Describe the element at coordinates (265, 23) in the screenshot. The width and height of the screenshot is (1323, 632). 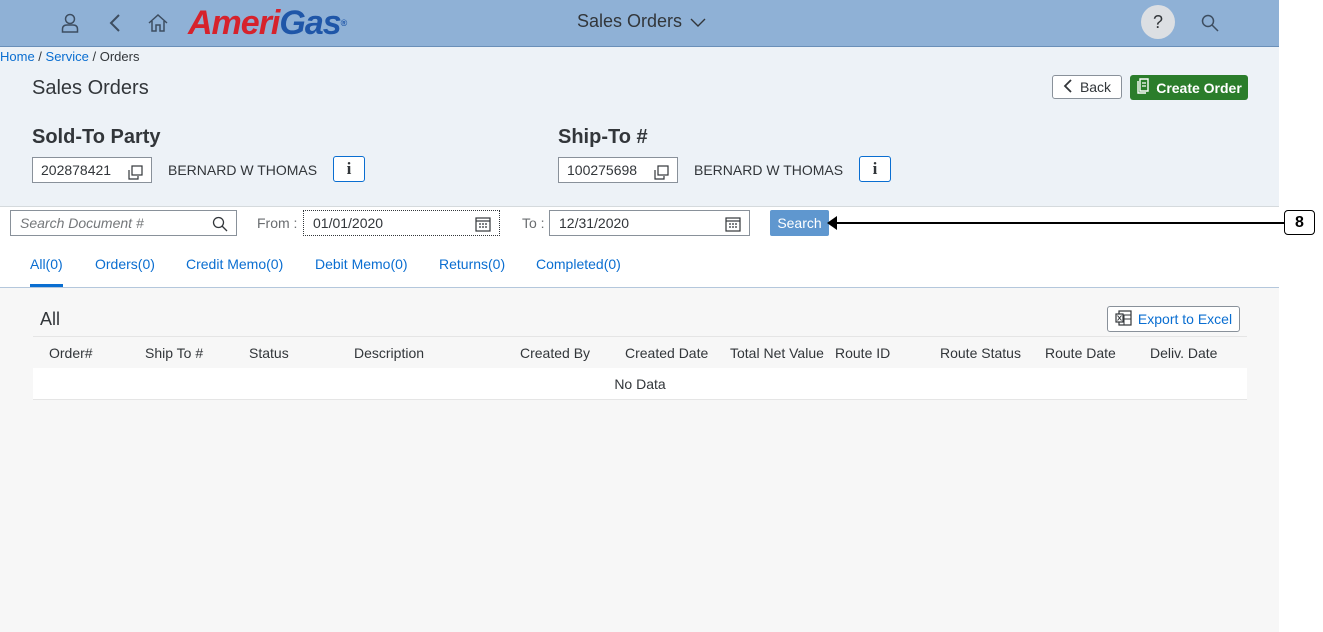
I see `logo-text: AmeriGas` at that location.